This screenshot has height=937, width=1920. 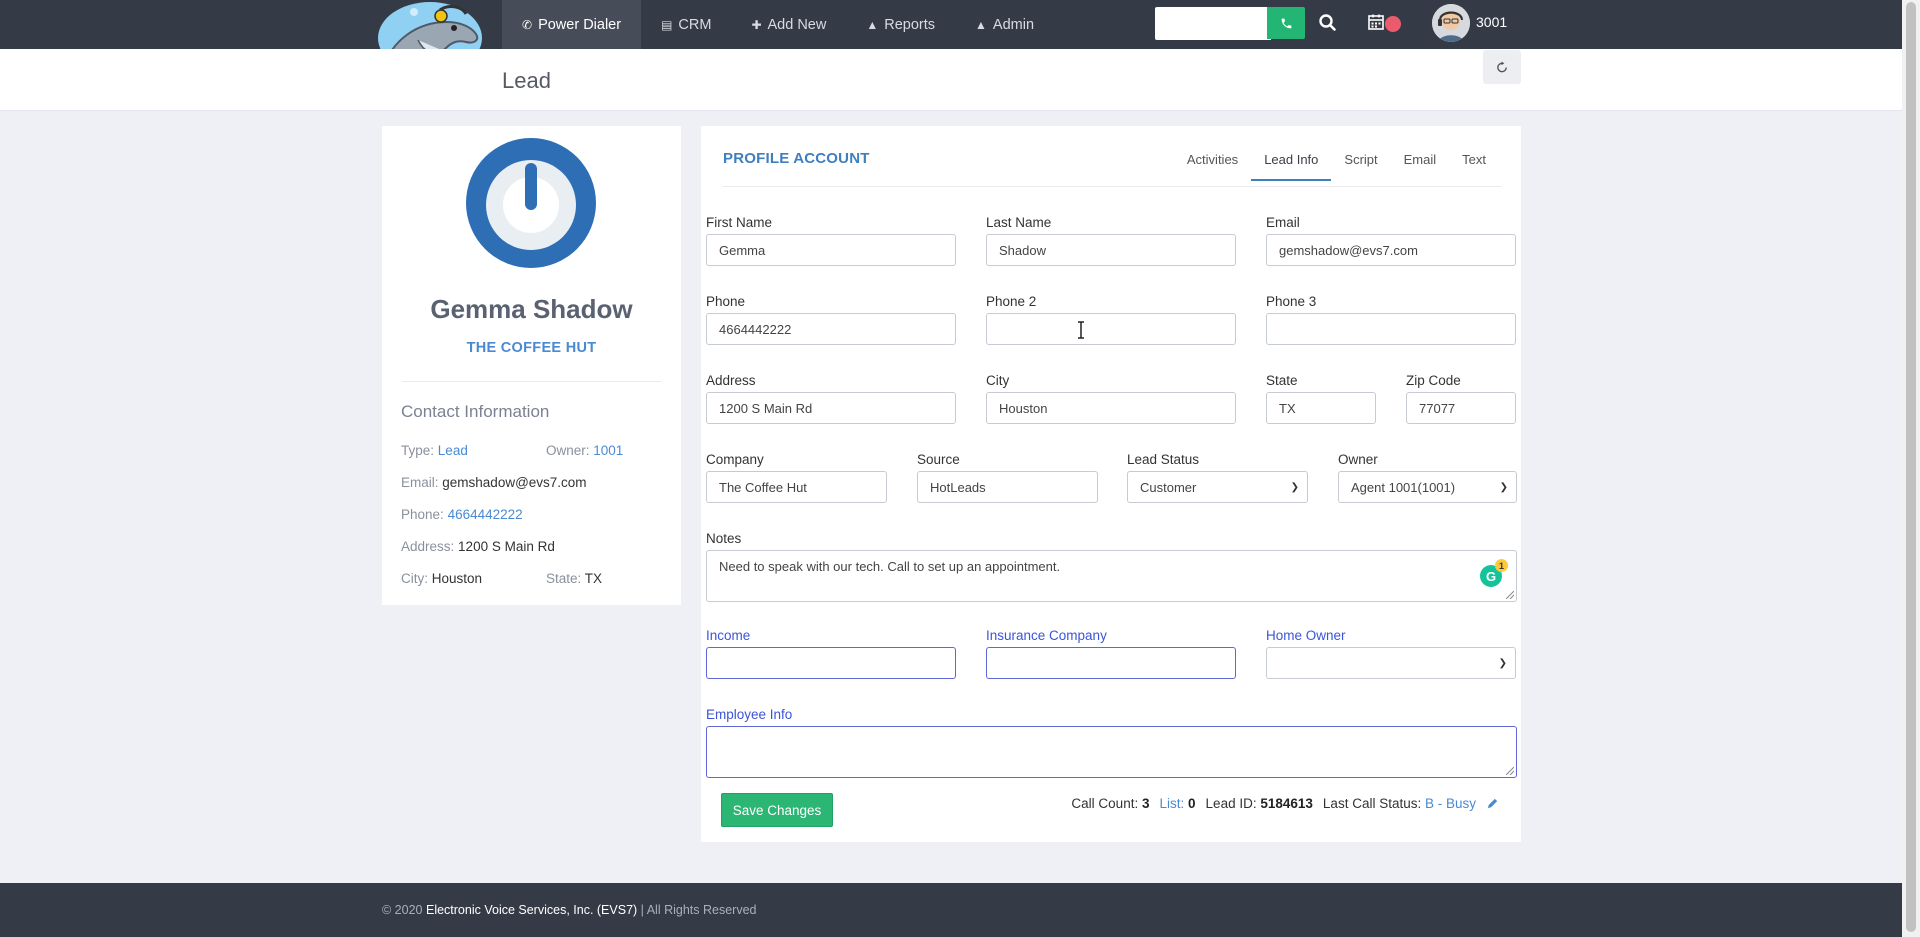 I want to click on address-label: Address, so click(x=731, y=380).